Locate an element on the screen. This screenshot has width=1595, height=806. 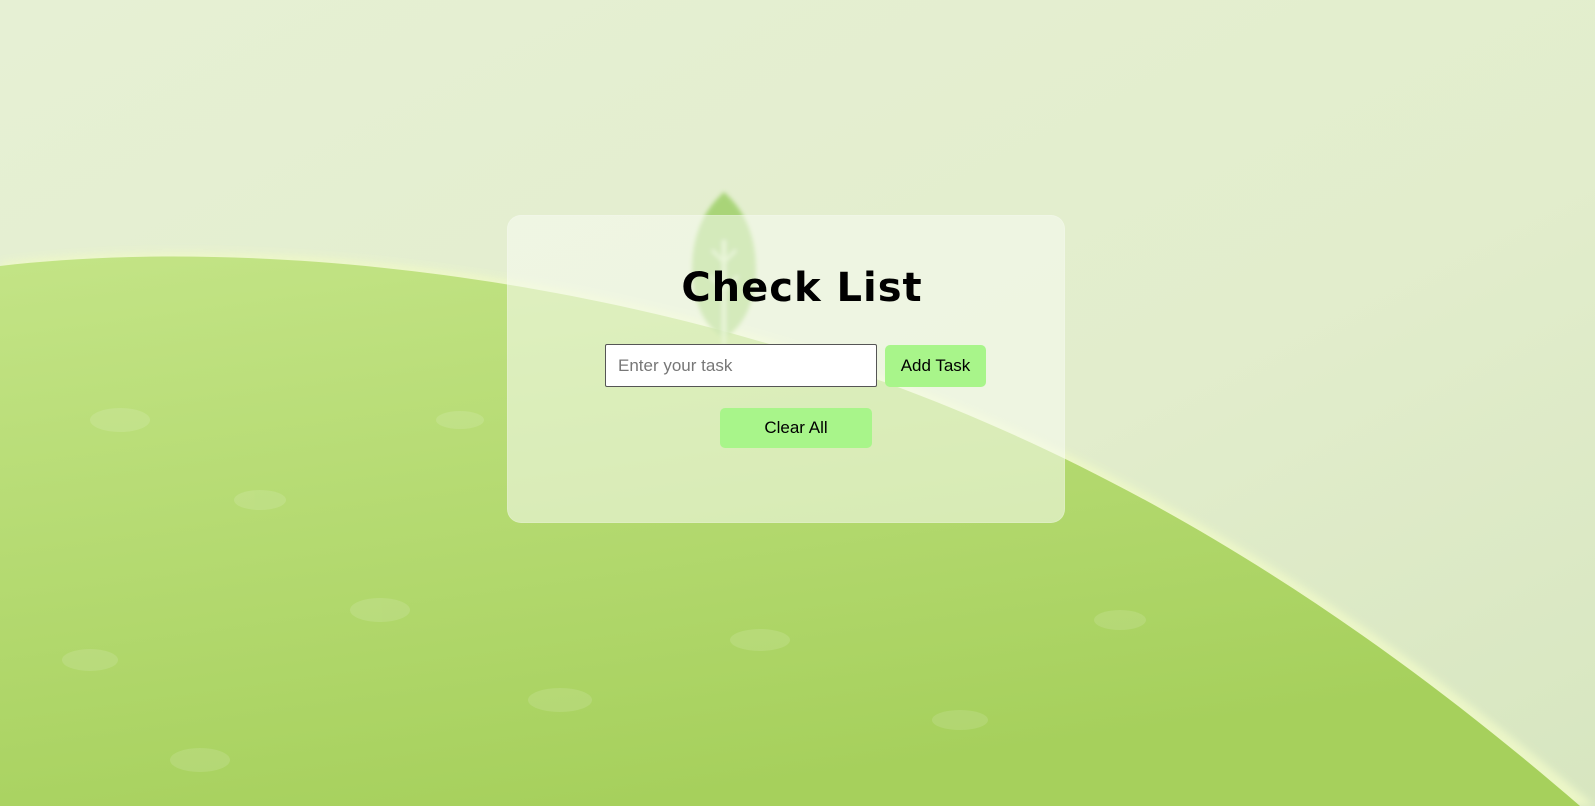
task-input is located at coordinates (741, 365).